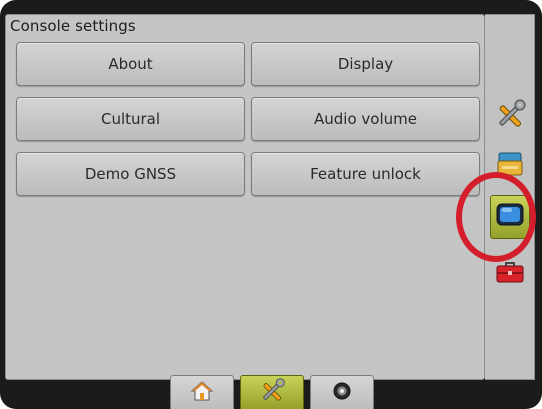 The width and height of the screenshot is (542, 409). I want to click on sidebar-console-button, so click(510, 217).